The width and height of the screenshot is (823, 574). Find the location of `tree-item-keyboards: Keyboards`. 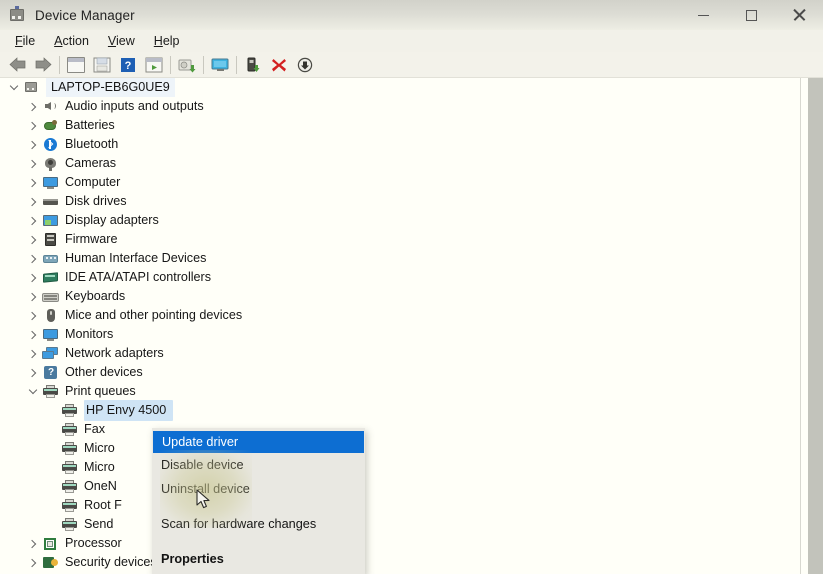

tree-item-keyboards: Keyboards is located at coordinates (400, 296).